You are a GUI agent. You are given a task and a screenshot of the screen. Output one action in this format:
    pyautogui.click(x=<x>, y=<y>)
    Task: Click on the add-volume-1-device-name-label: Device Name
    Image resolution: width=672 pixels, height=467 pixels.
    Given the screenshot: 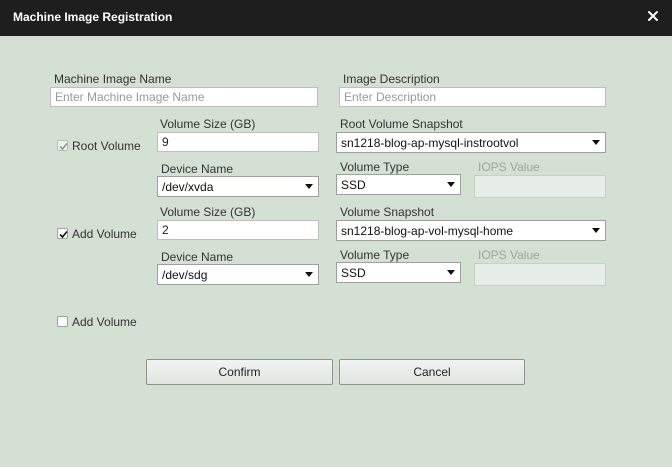 What is the action you would take?
    pyautogui.click(x=197, y=257)
    